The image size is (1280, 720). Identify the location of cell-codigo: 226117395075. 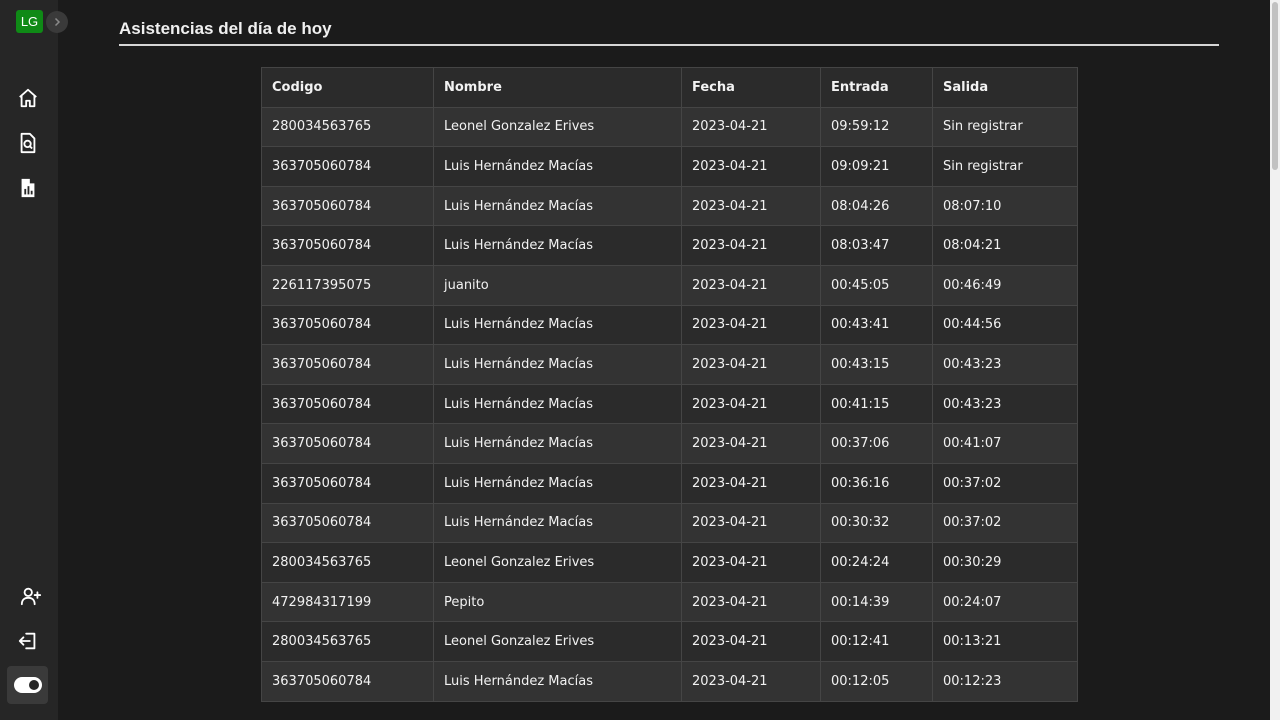
(347, 285).